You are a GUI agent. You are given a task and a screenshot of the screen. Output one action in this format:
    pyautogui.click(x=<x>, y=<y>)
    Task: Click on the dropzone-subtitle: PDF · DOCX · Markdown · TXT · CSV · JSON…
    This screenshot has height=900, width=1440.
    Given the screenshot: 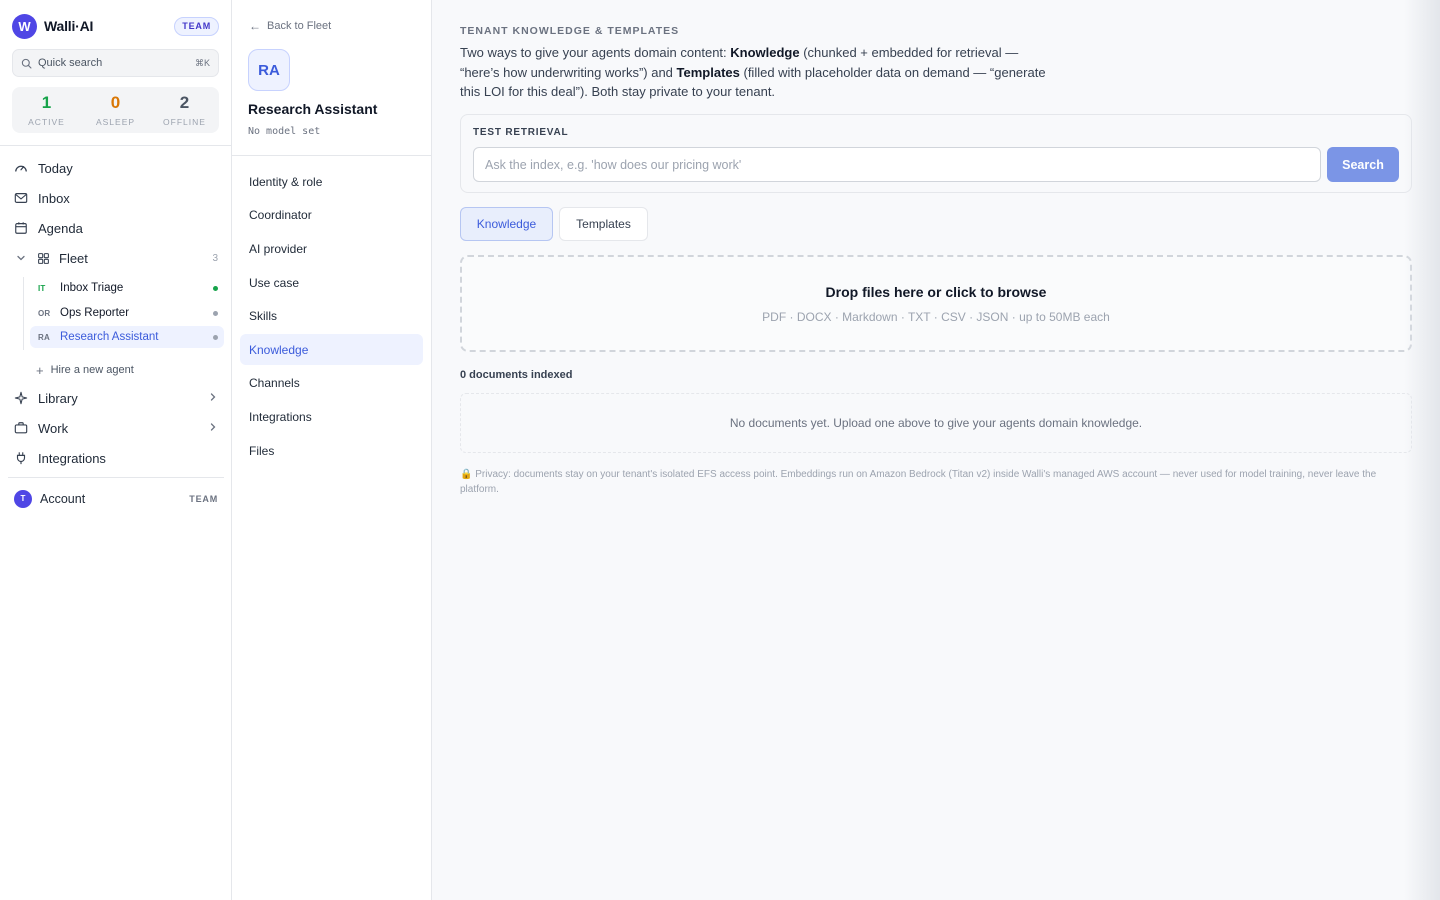 What is the action you would take?
    pyautogui.click(x=936, y=317)
    